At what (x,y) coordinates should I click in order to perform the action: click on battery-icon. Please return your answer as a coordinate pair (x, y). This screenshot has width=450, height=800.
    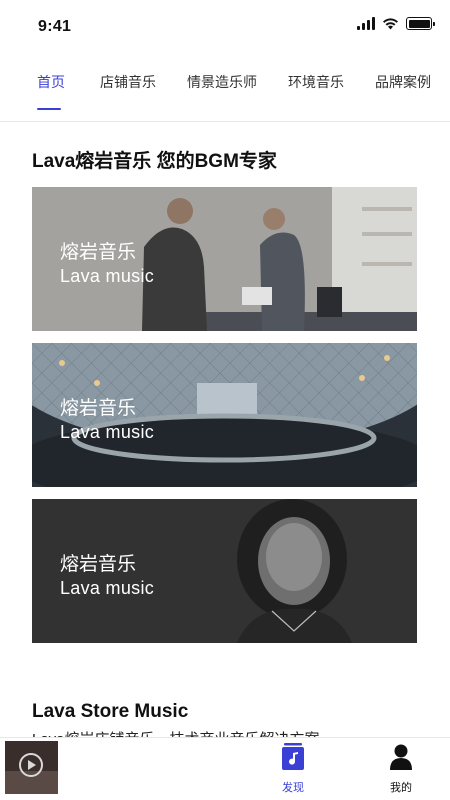
    Looking at the image, I should click on (420, 23).